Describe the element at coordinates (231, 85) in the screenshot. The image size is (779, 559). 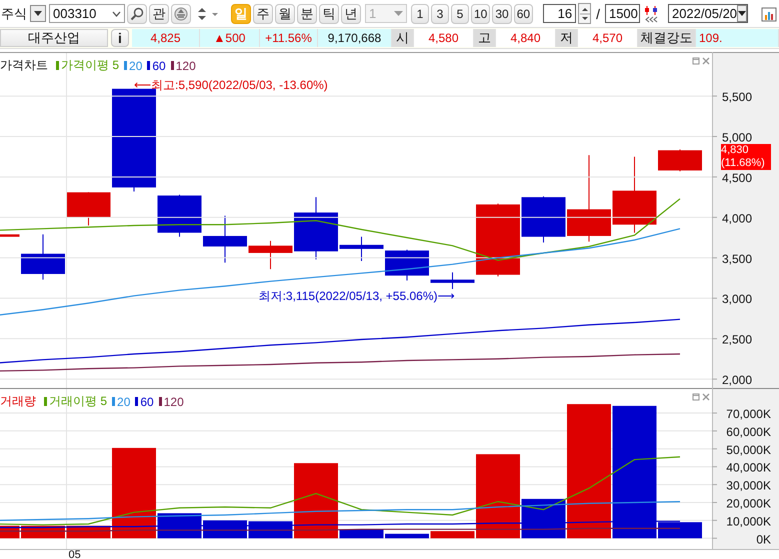
I see `annotation-text: ⟵최고:5,590(2022/05/03, -13.60%)` at that location.